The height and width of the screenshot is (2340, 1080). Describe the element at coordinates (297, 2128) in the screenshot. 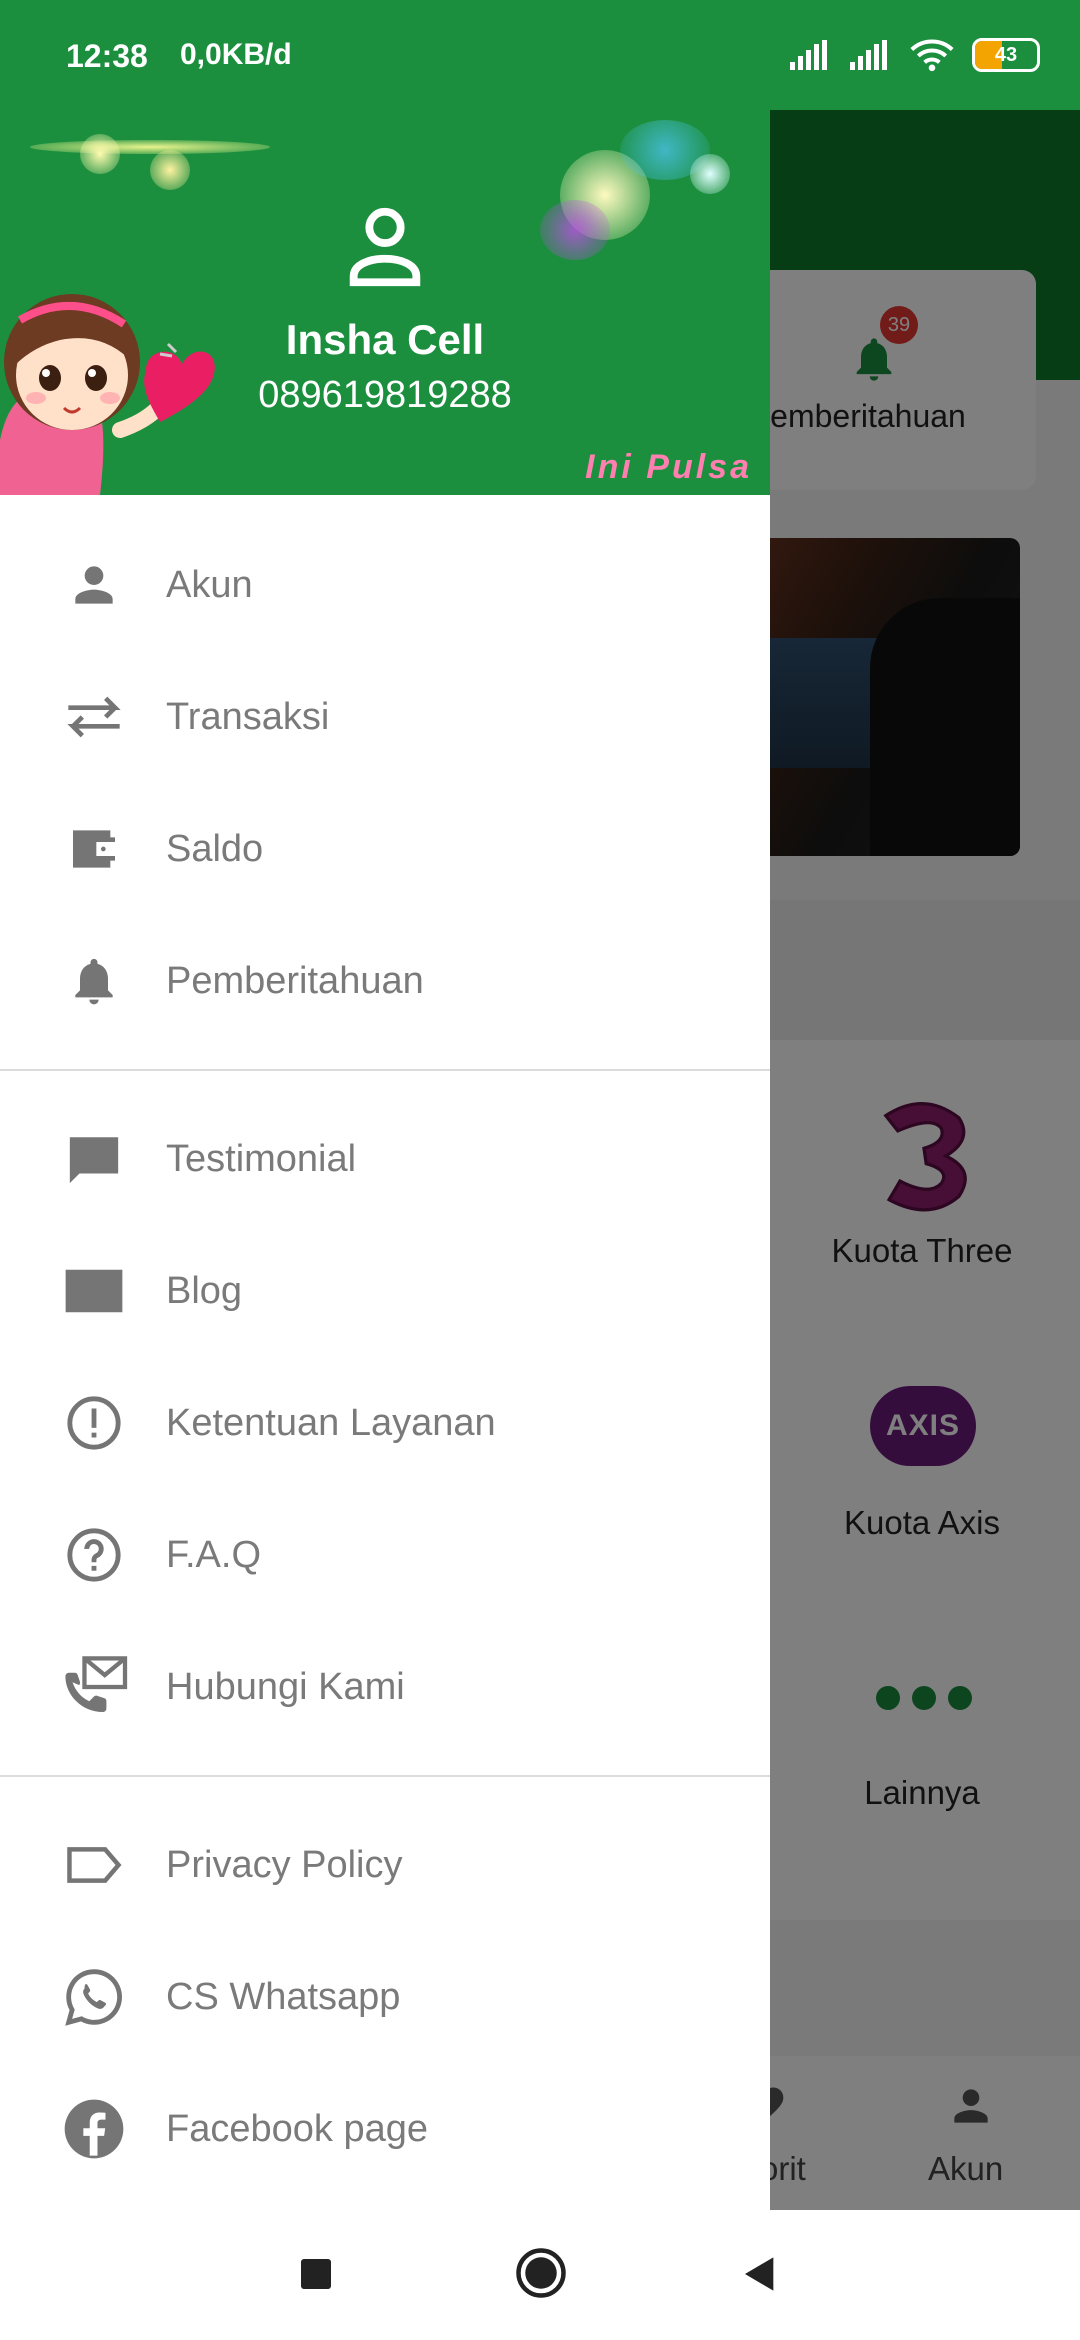

I see `menu-item-label: Facebook page` at that location.